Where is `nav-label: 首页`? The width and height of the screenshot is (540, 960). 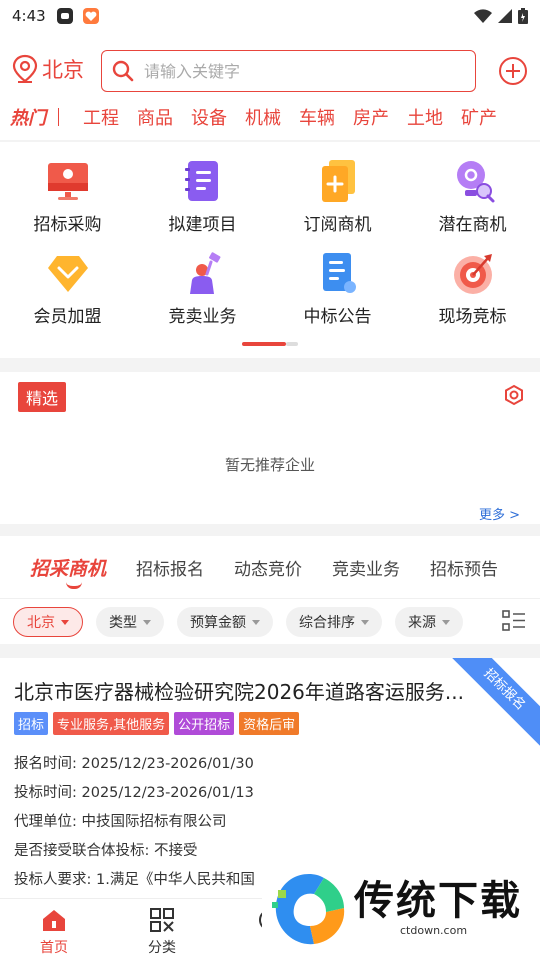 nav-label: 首页 is located at coordinates (54, 948).